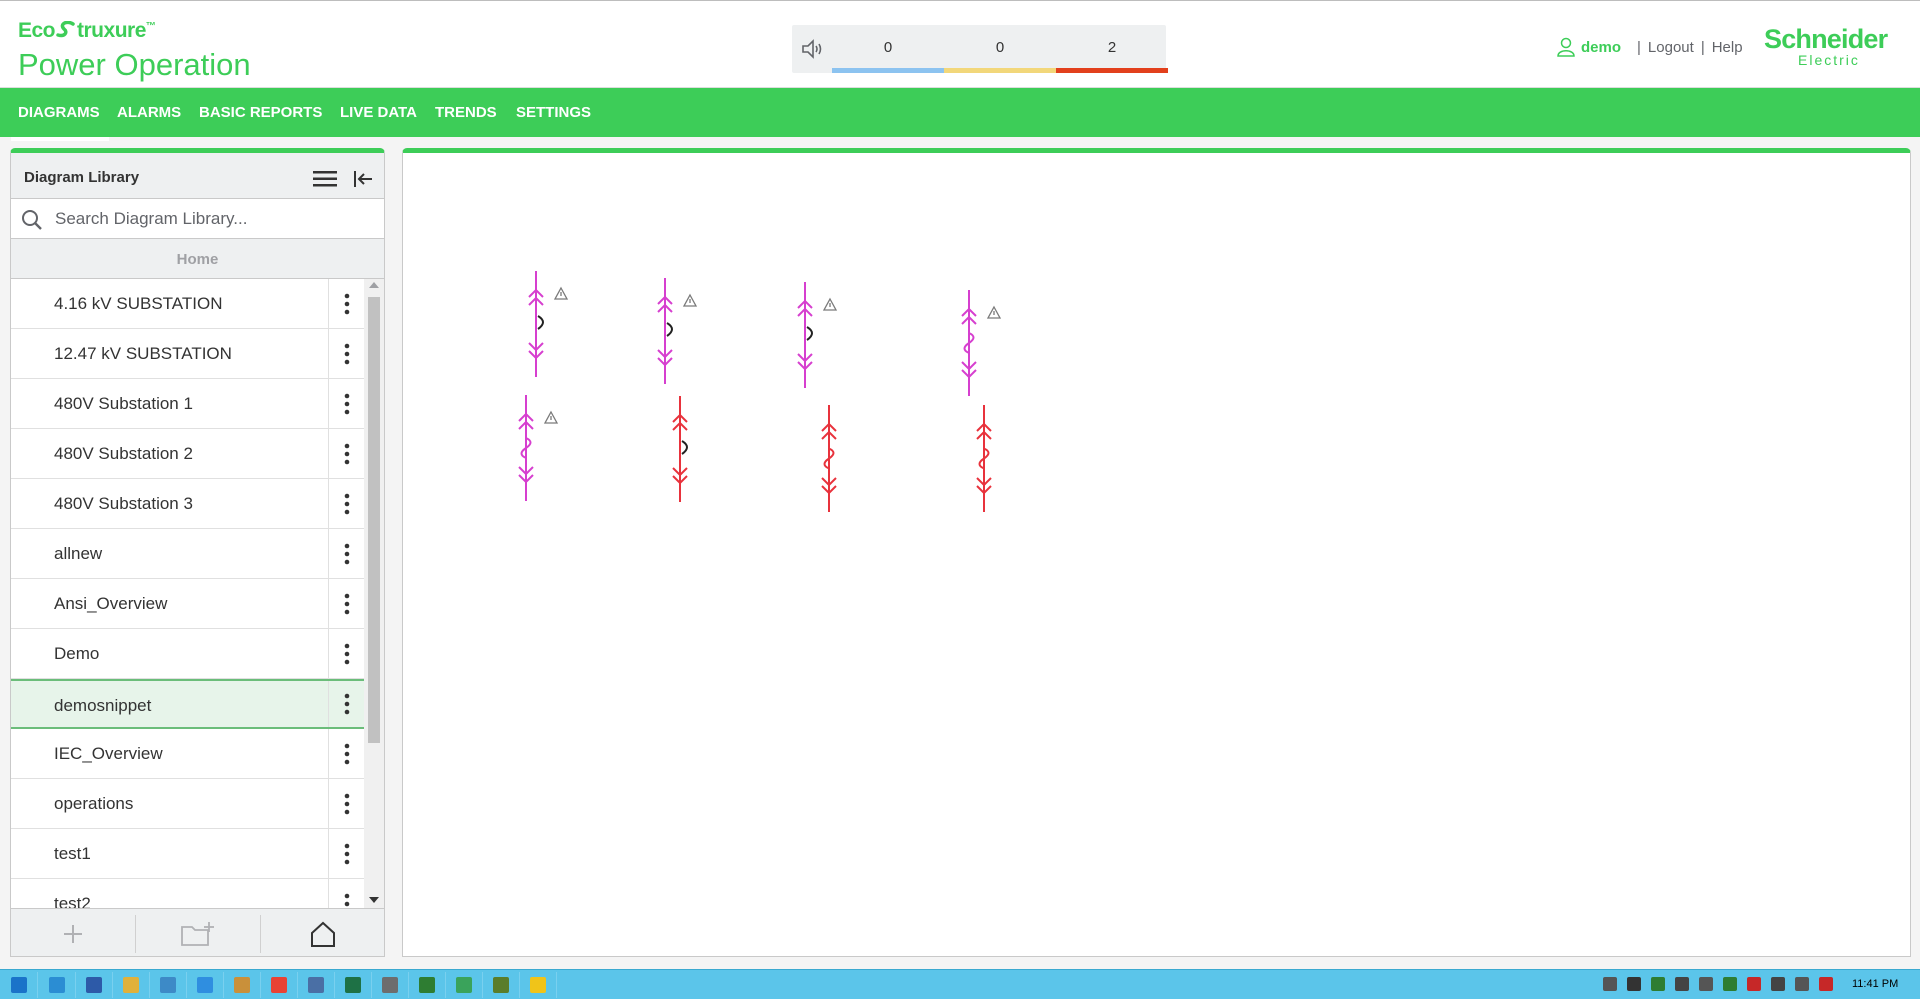  Describe the element at coordinates (60, 122) in the screenshot. I see `nav-diagrams: DIAGRAMS` at that location.